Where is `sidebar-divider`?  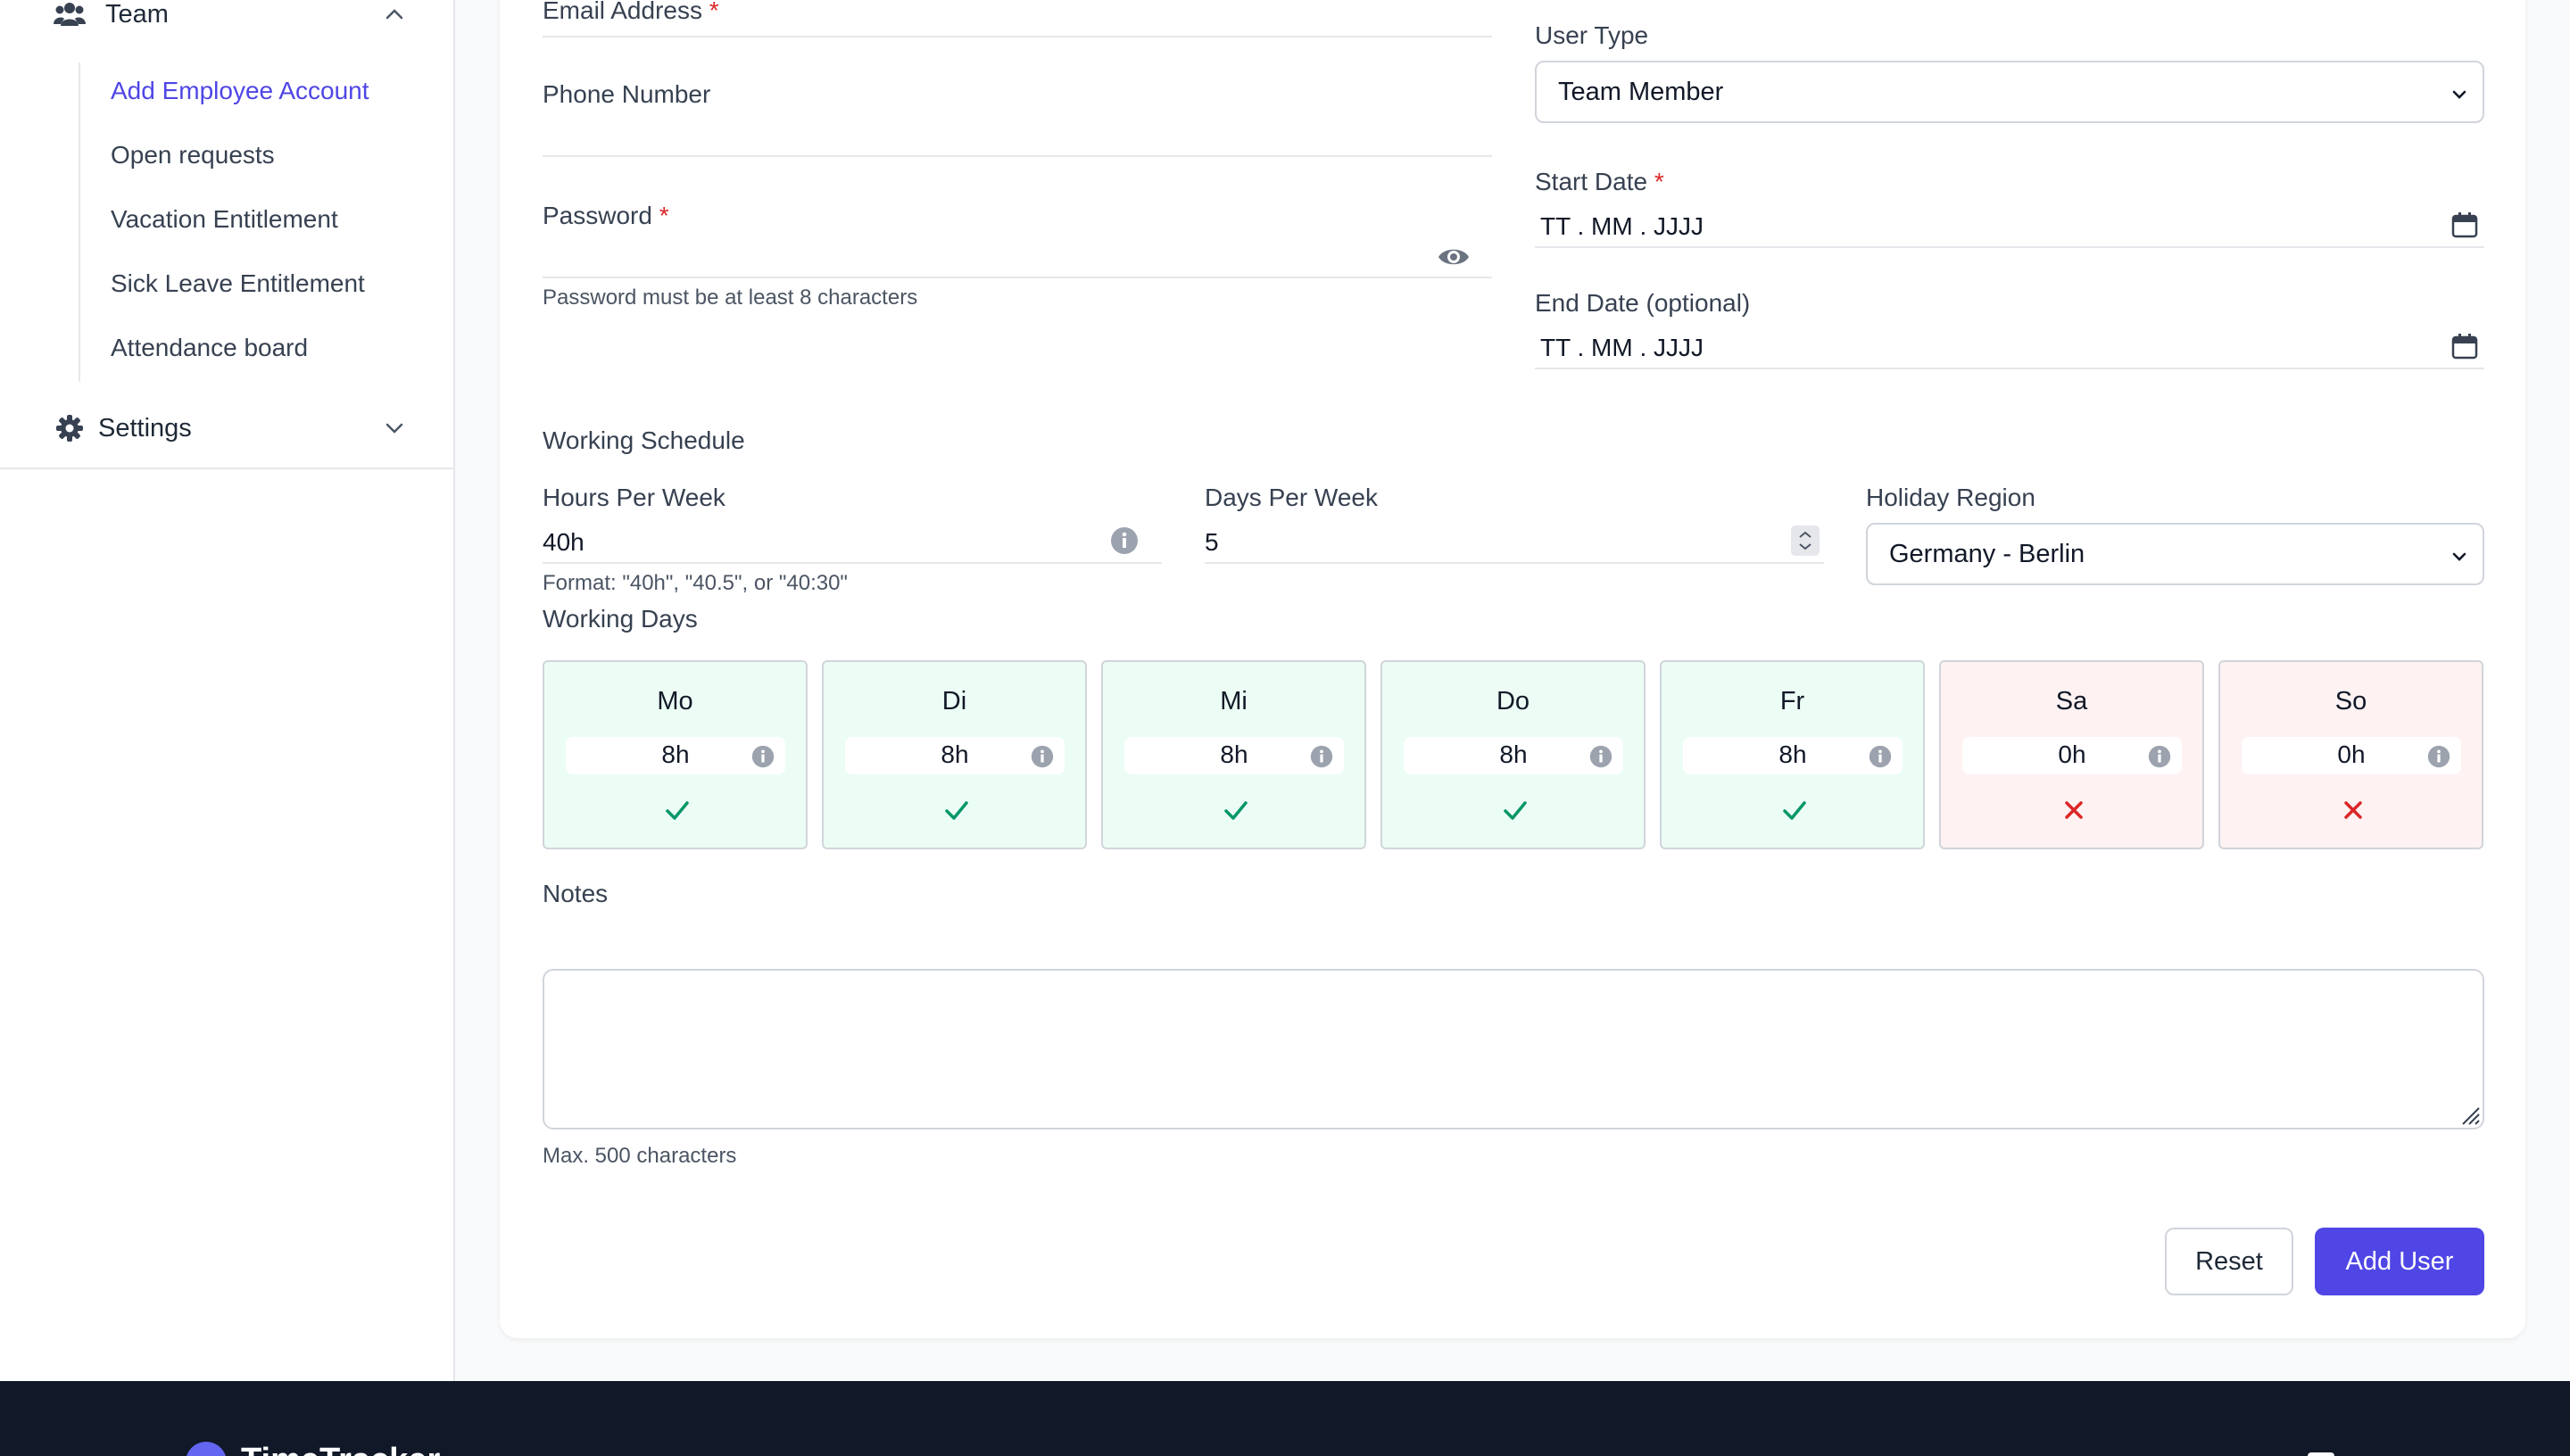 sidebar-divider is located at coordinates (228, 468).